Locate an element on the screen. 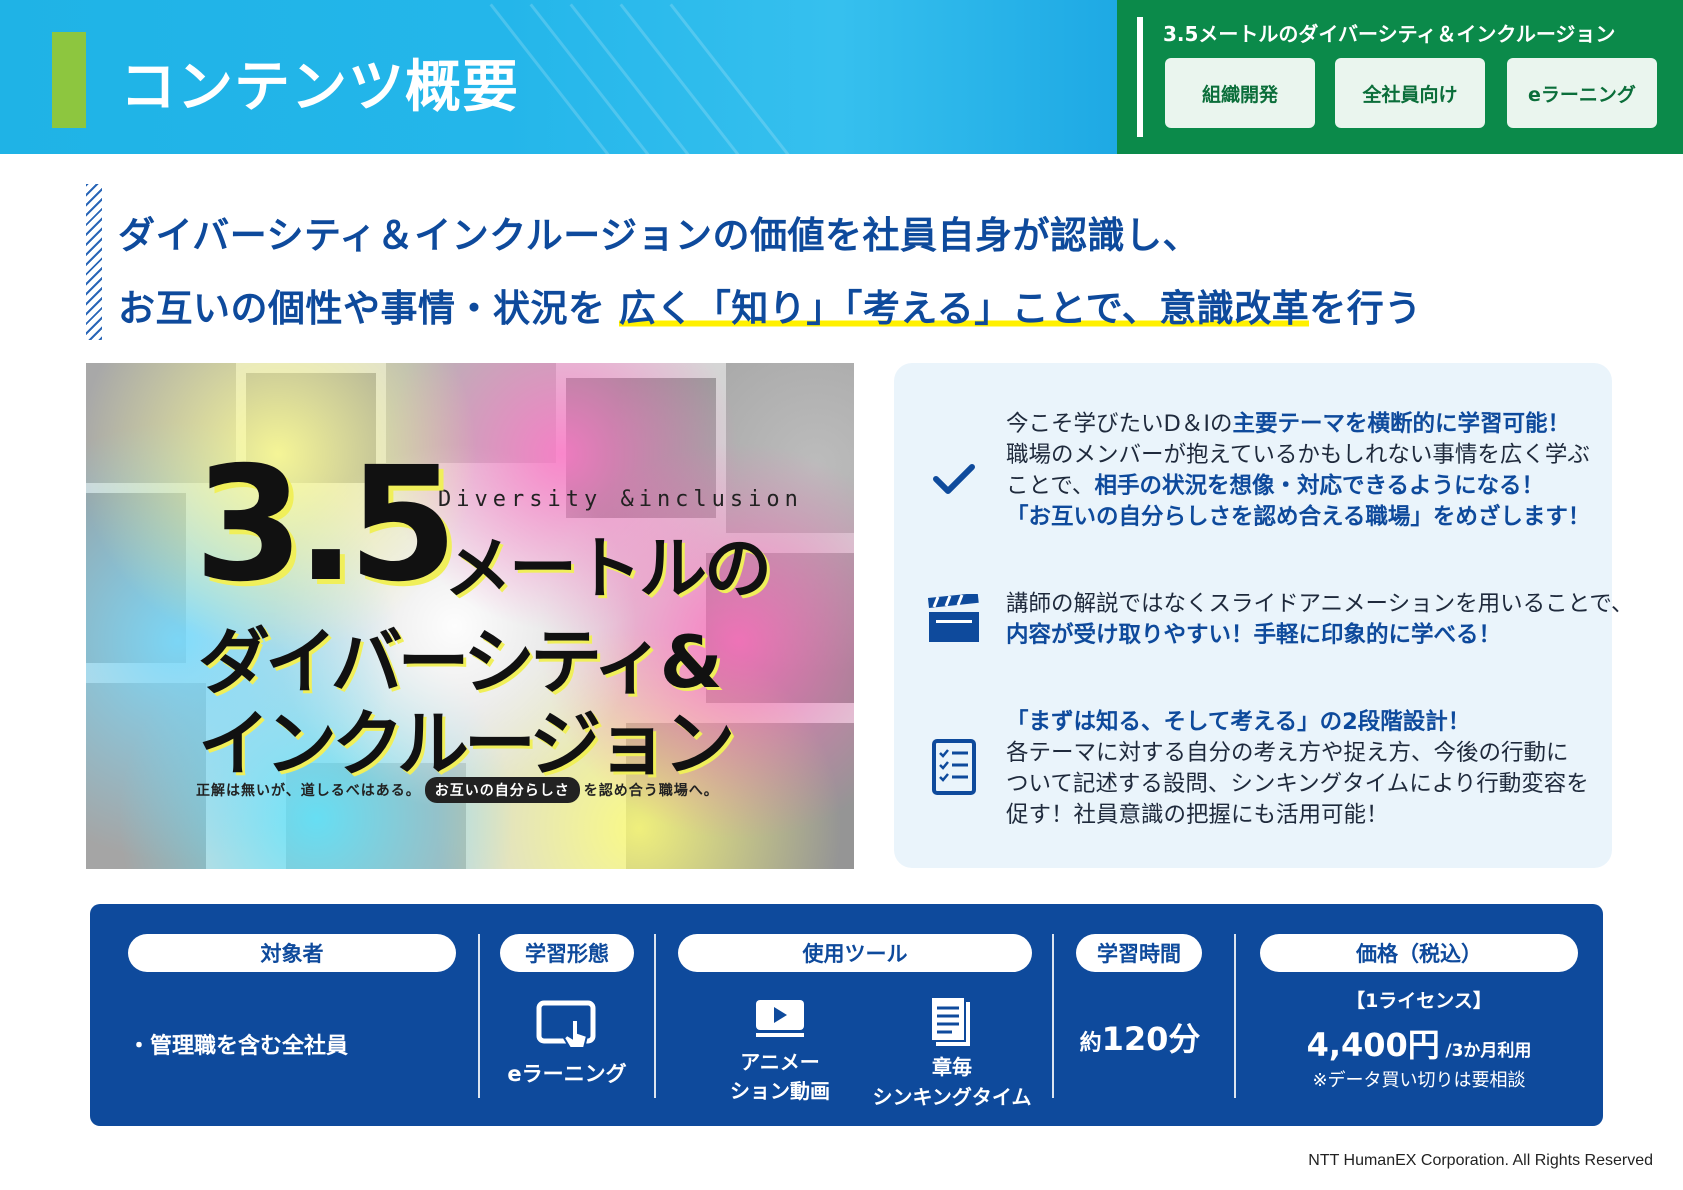 The image size is (1683, 1190). checklist-icon is located at coordinates (954, 767).